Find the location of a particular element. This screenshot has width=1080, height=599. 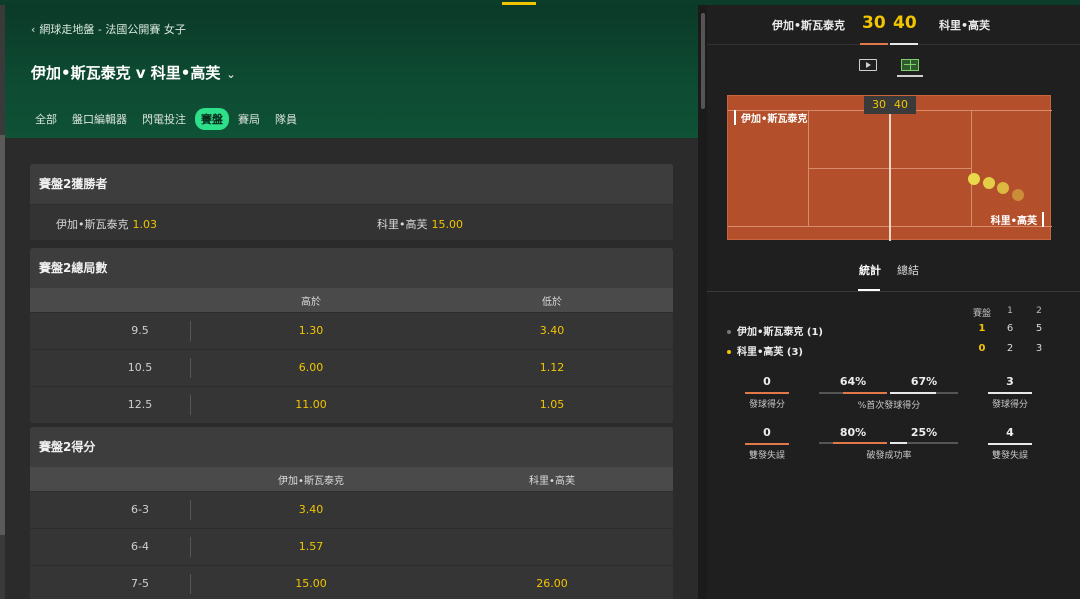

tab-stats: 統計 is located at coordinates (870, 270).